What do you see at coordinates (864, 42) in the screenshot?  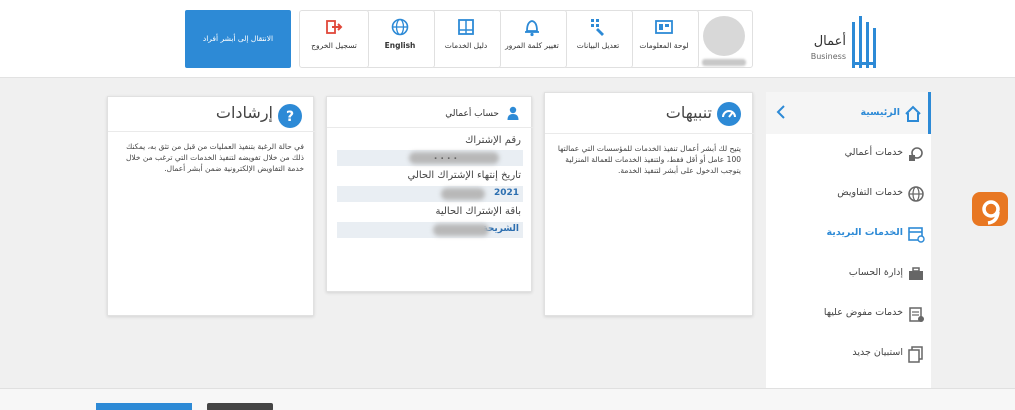 I see `absher-mark-icon` at bounding box center [864, 42].